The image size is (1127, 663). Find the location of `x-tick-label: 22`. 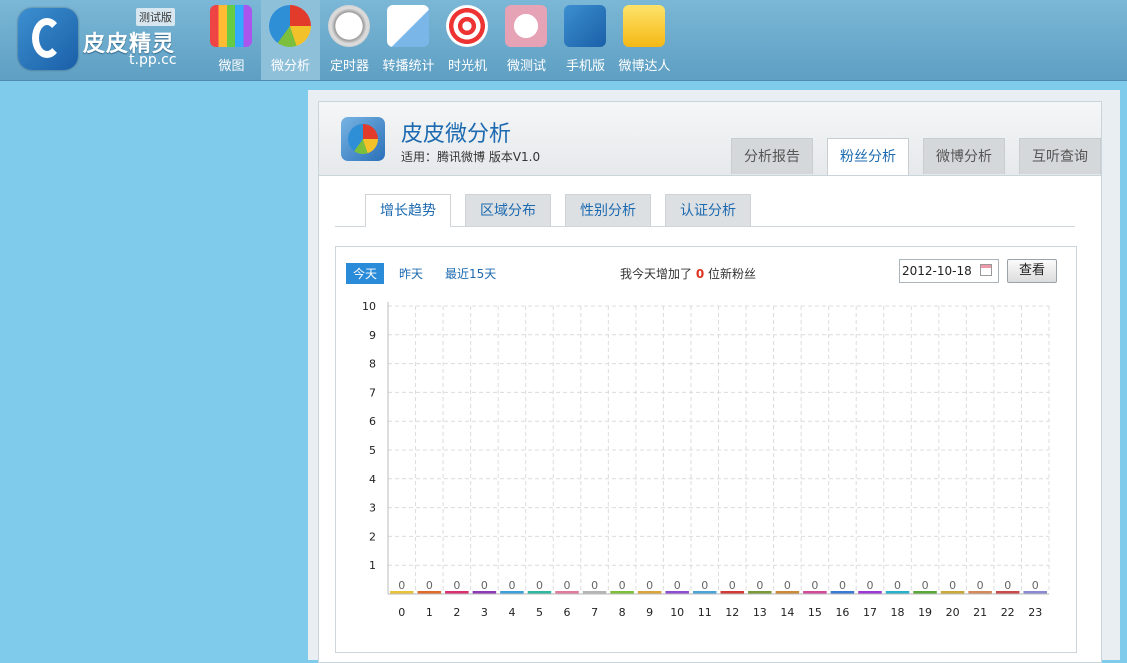

x-tick-label: 22 is located at coordinates (1008, 612).